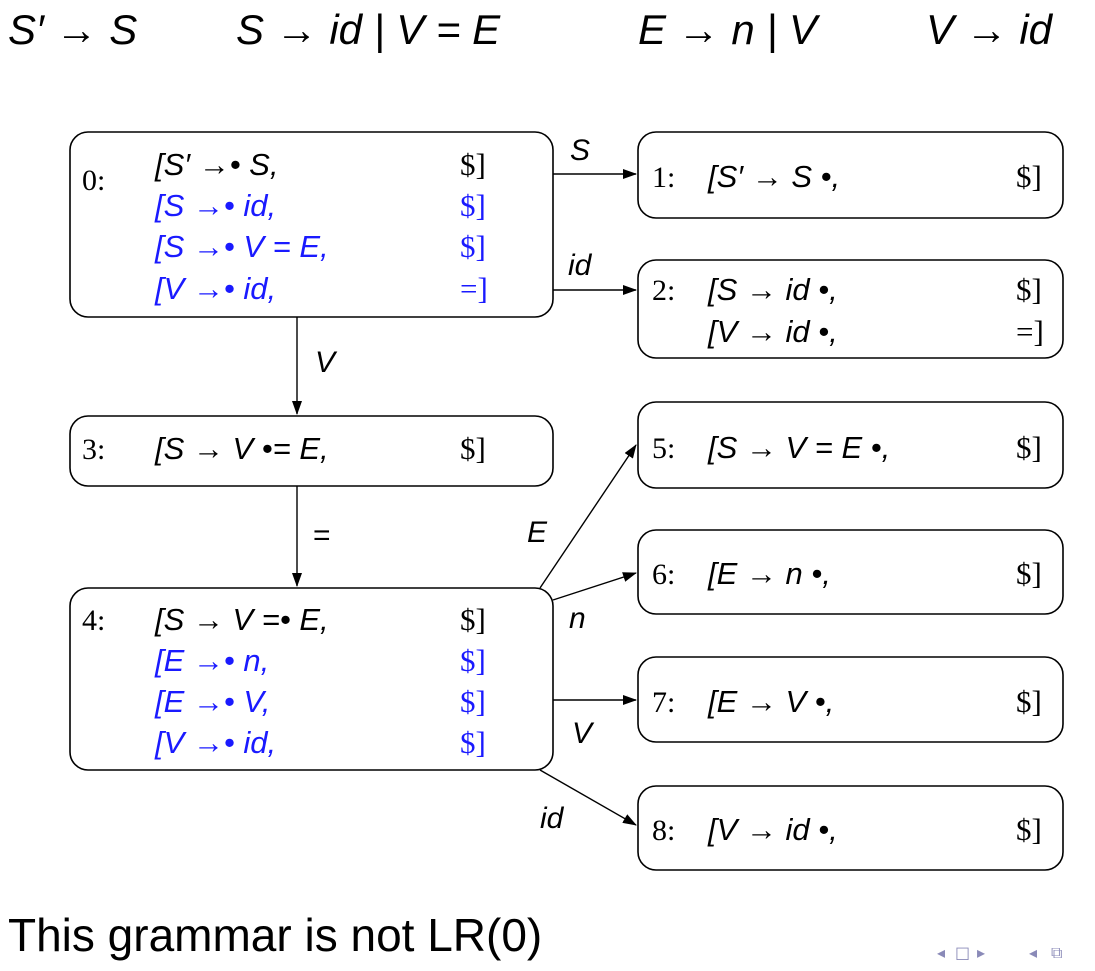 The image size is (1095, 971). What do you see at coordinates (772, 289) in the screenshot?
I see `state-2-item-0: [S → id •,` at bounding box center [772, 289].